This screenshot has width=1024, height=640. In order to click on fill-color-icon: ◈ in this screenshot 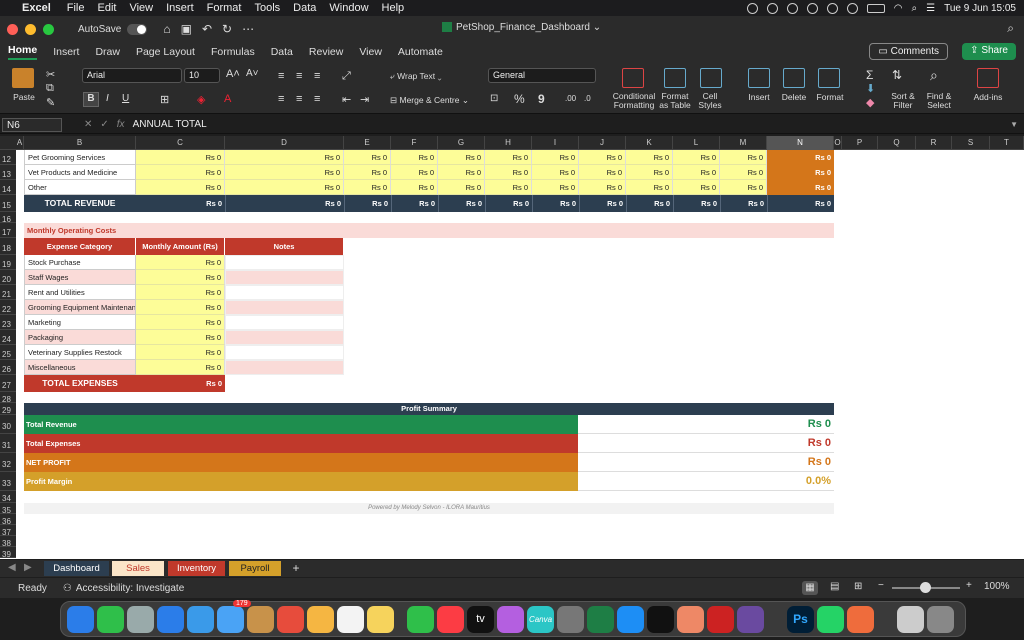, I will do `click(201, 99)`.